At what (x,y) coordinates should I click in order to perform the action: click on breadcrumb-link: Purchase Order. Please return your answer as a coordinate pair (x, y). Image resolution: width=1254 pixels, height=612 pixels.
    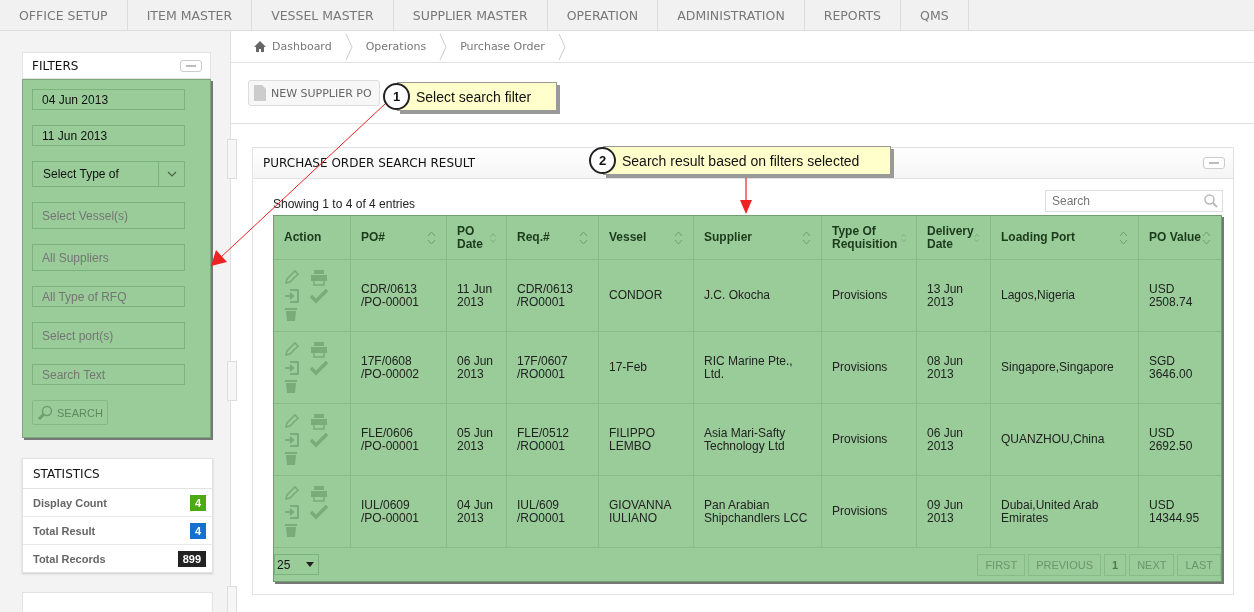
    Looking at the image, I should click on (502, 46).